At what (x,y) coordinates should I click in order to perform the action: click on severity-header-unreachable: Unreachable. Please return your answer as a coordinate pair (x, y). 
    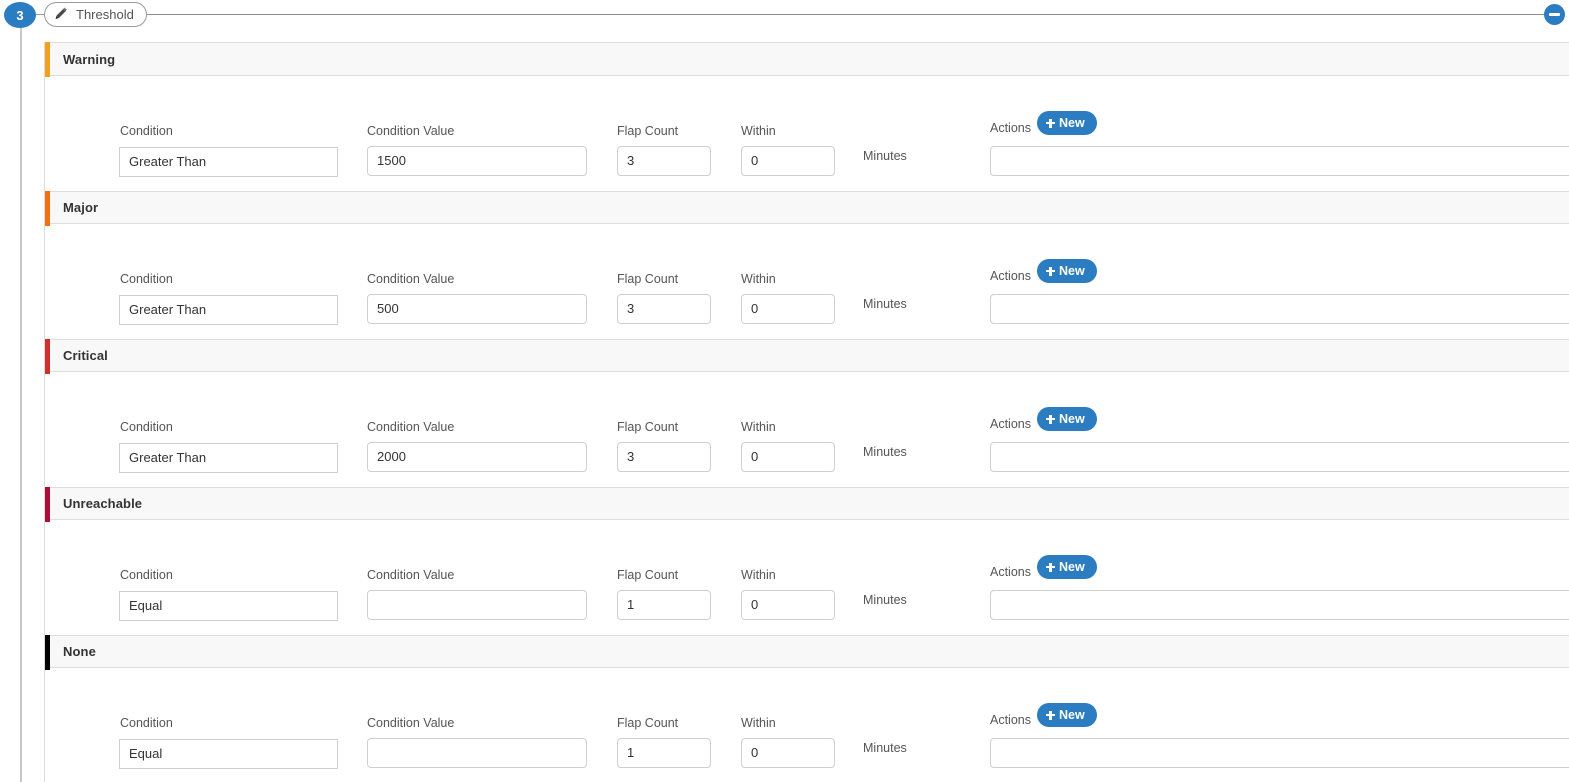
    Looking at the image, I should click on (807, 504).